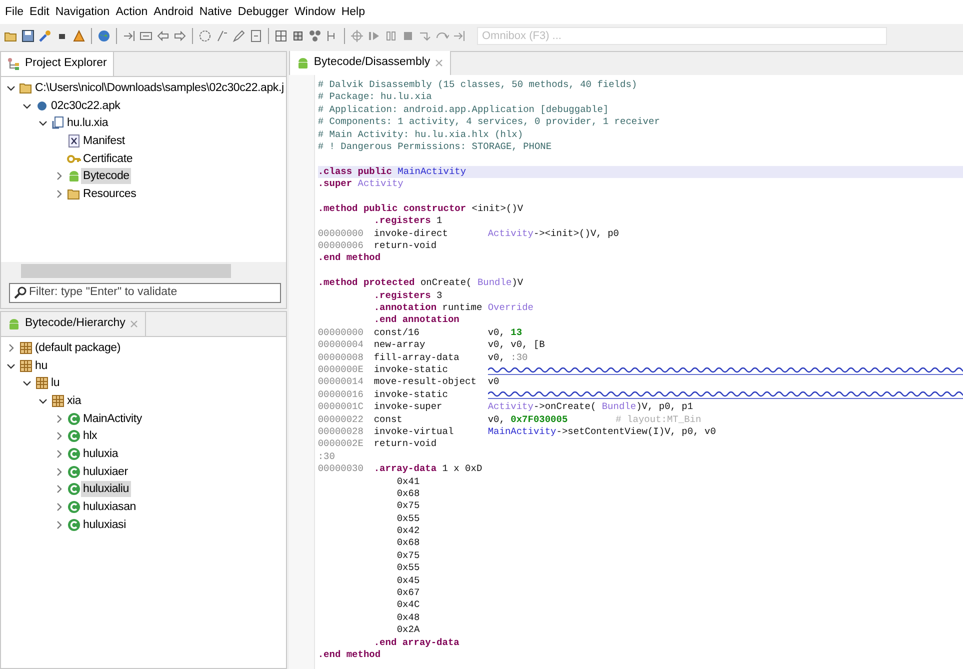 Image resolution: width=963 pixels, height=669 pixels. What do you see at coordinates (408, 519) in the screenshot?
I see `code-text: 0x55` at bounding box center [408, 519].